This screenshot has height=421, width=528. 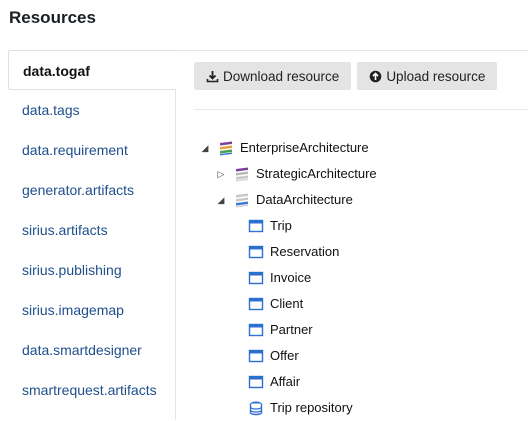 I want to click on tree-entity-trip-repository: Trip repository, so click(x=300, y=408).